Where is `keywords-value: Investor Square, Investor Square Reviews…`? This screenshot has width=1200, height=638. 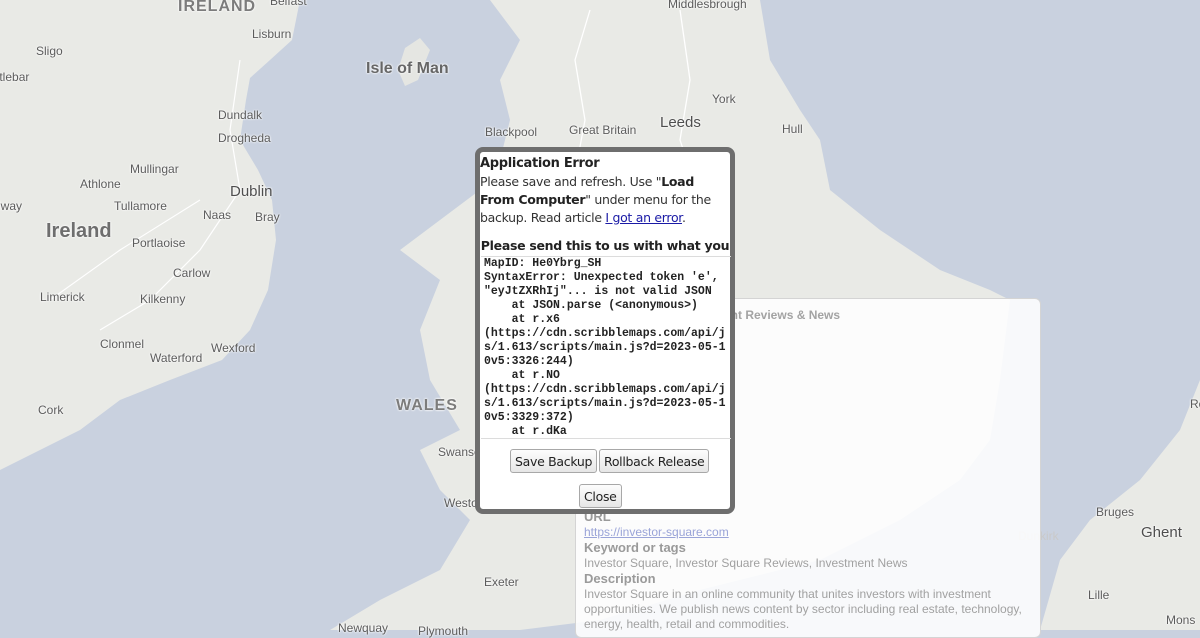 keywords-value: Investor Square, Investor Square Reviews… is located at coordinates (746, 563).